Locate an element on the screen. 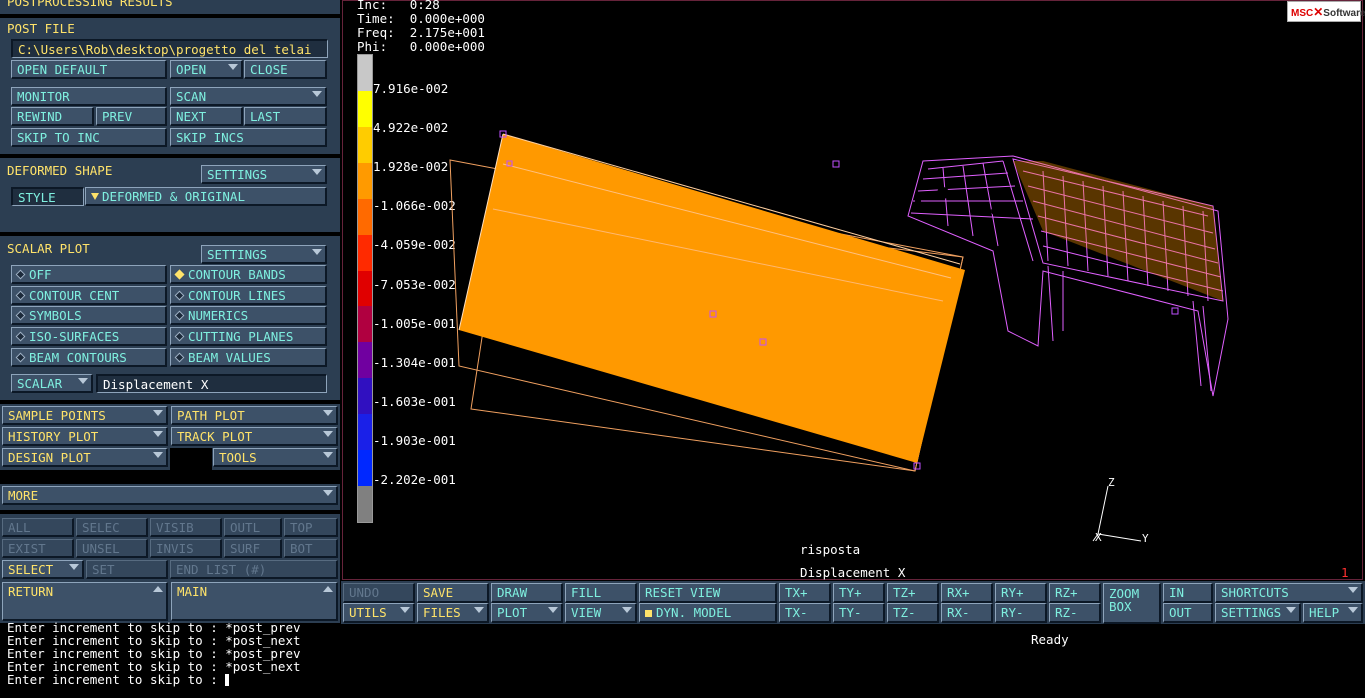 This screenshot has width=1365, height=698. view-button: VIEW is located at coordinates (601, 613).